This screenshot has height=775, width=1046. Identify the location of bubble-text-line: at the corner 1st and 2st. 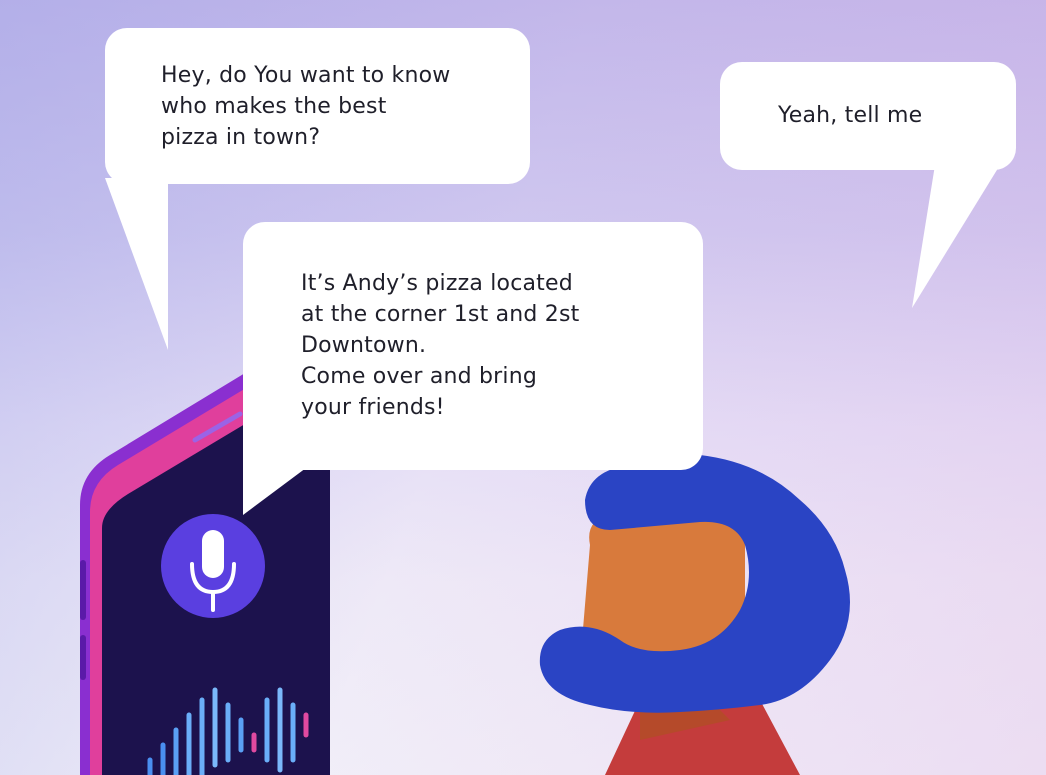
(440, 314).